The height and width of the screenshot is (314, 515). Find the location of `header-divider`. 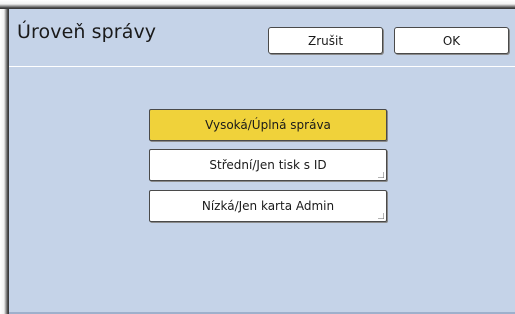

header-divider is located at coordinates (262, 66).